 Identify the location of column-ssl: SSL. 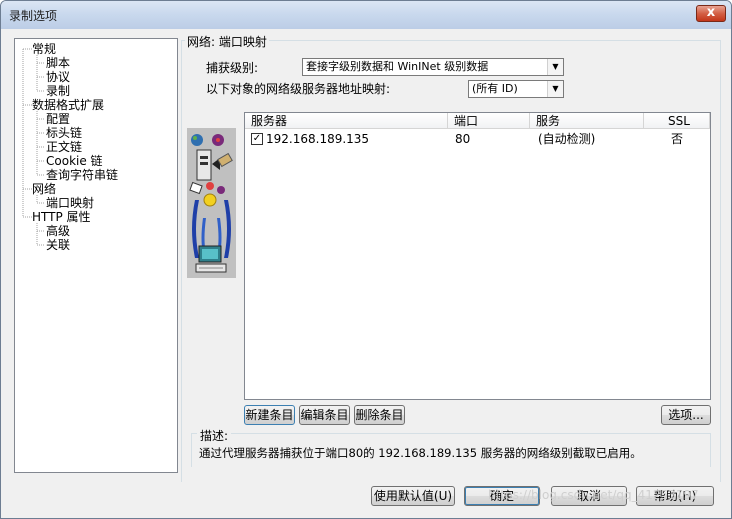
(677, 121).